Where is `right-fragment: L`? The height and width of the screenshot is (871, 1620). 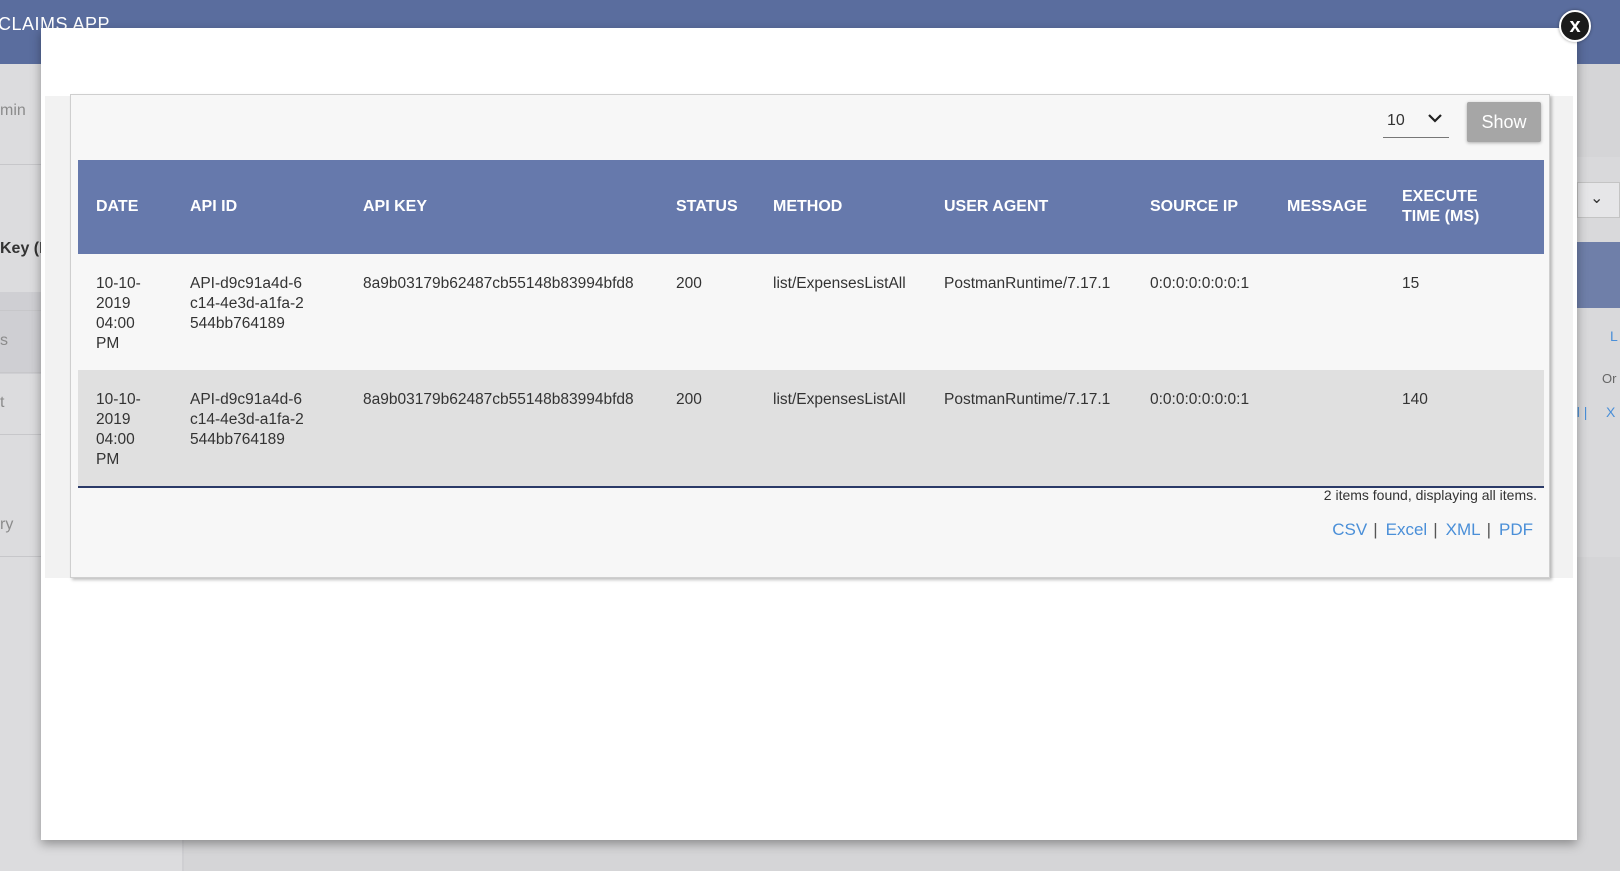 right-fragment: L is located at coordinates (1614, 336).